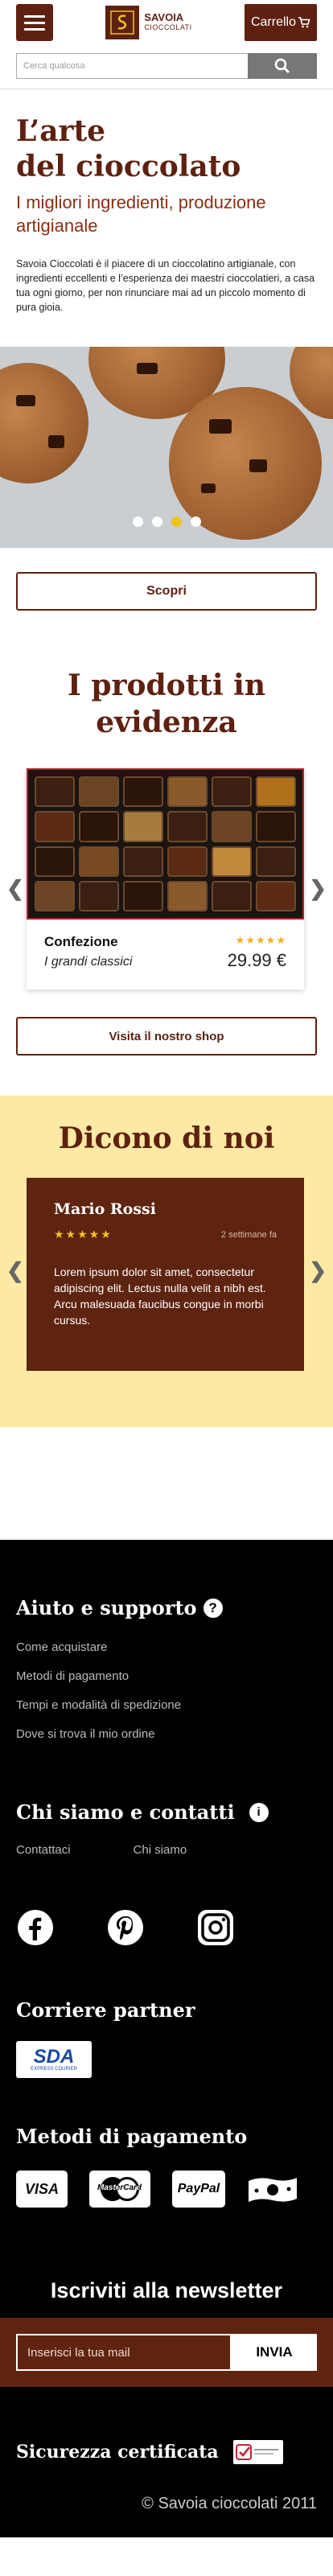  What do you see at coordinates (105, 1209) in the screenshot?
I see `review-author: Mario Rossi` at bounding box center [105, 1209].